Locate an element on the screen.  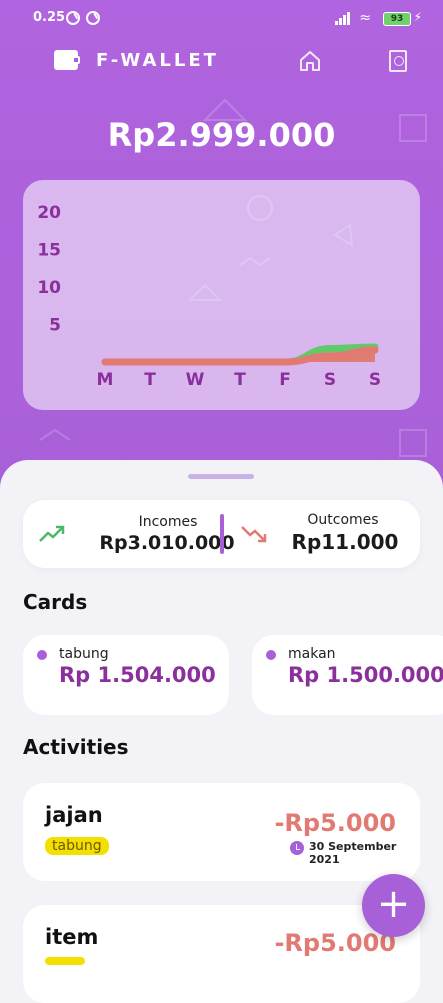
total-balance: Rp2.999.000 is located at coordinates (221, 135).